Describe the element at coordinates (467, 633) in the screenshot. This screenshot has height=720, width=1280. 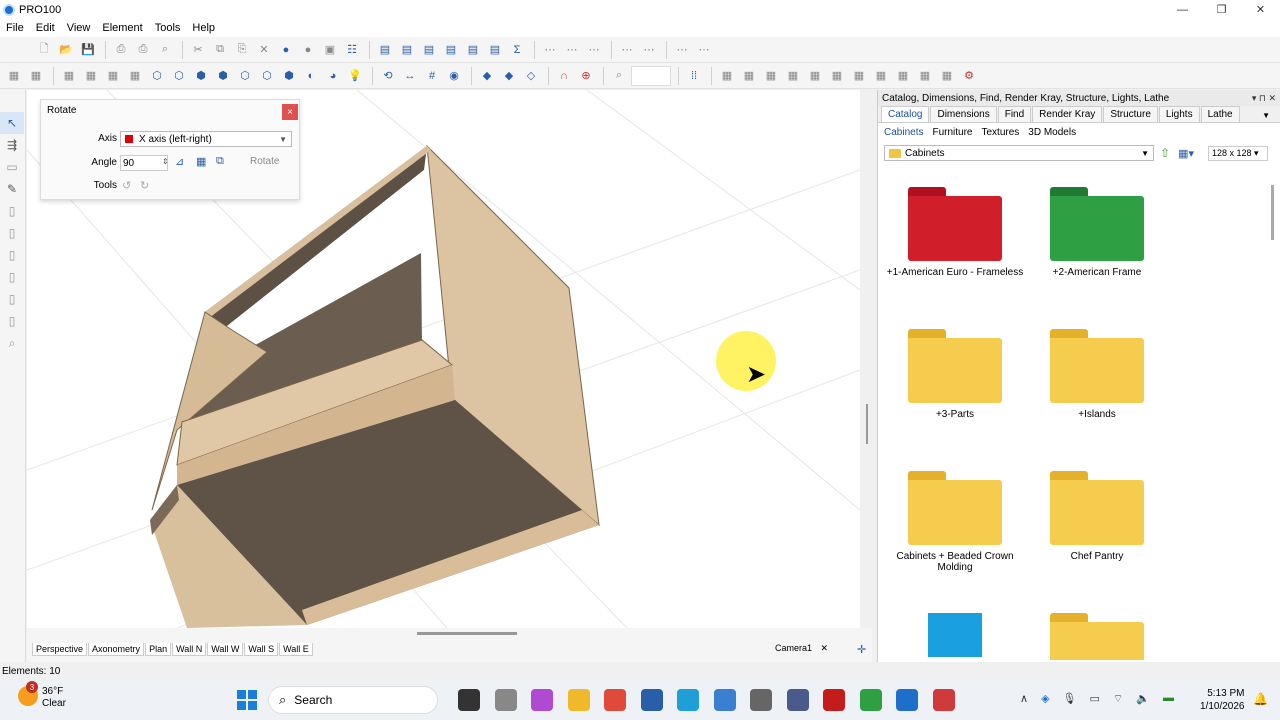
I see `horizontal-scrollbar` at that location.